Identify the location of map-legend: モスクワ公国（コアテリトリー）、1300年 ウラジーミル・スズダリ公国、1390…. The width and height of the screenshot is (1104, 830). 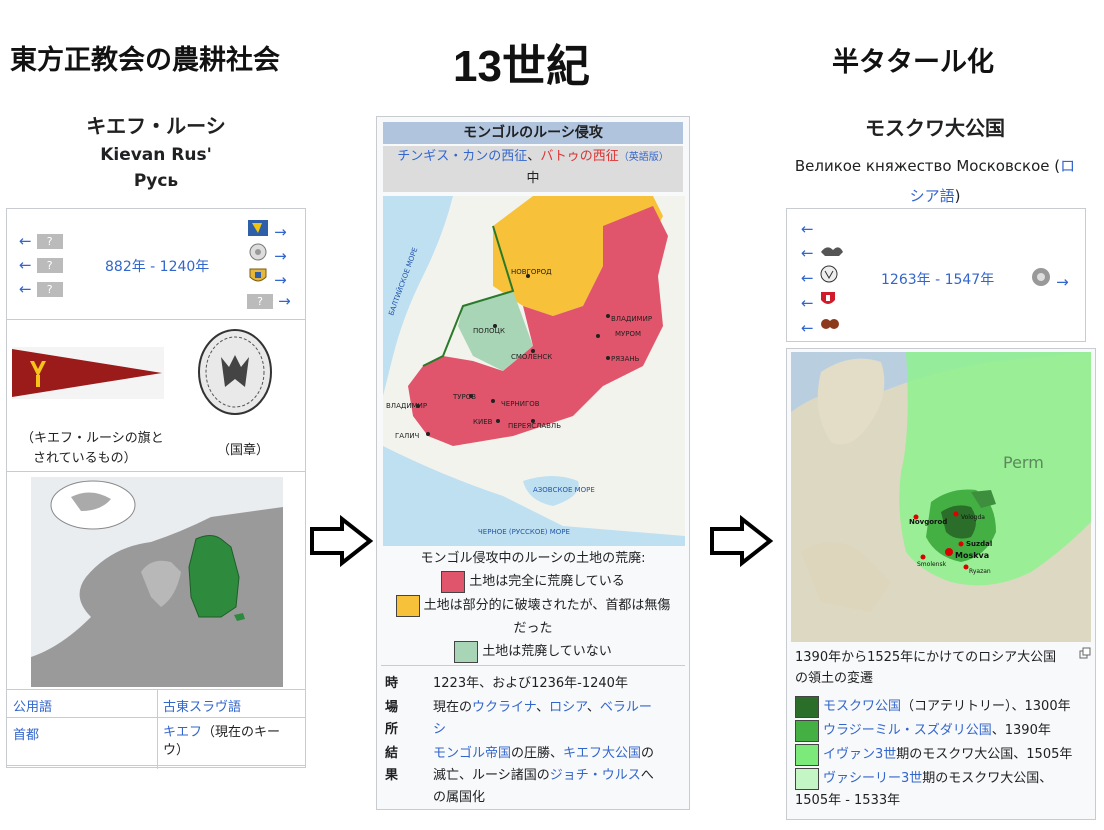
(933, 753).